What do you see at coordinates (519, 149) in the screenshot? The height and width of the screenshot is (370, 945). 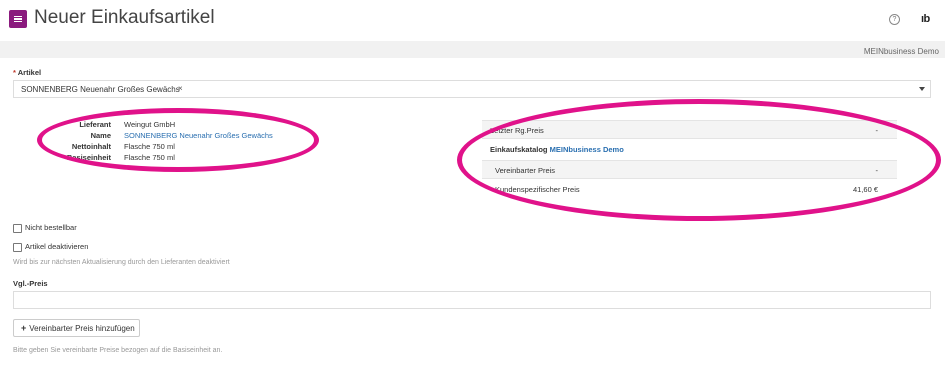 I see `catalog-label-text: Einkaufskatalog` at bounding box center [519, 149].